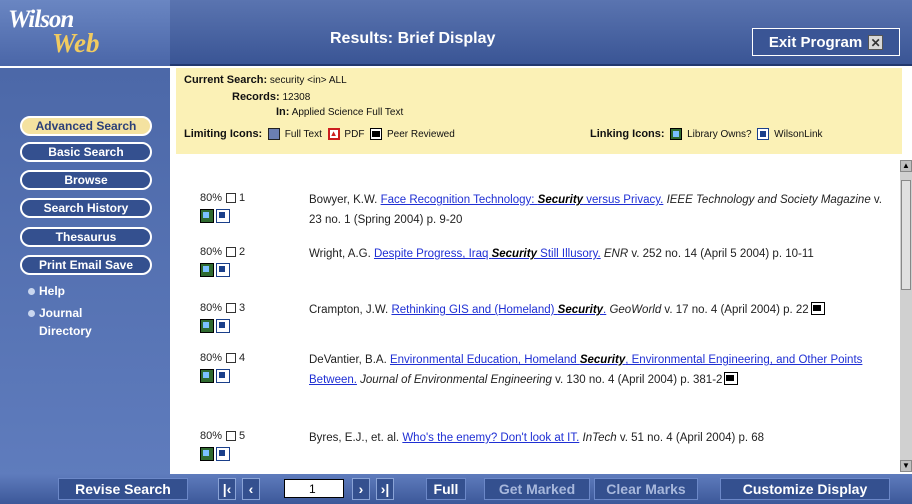 The height and width of the screenshot is (504, 912). Describe the element at coordinates (223, 134) in the screenshot. I see `limiting-icons-label: Limiting Icons:` at that location.